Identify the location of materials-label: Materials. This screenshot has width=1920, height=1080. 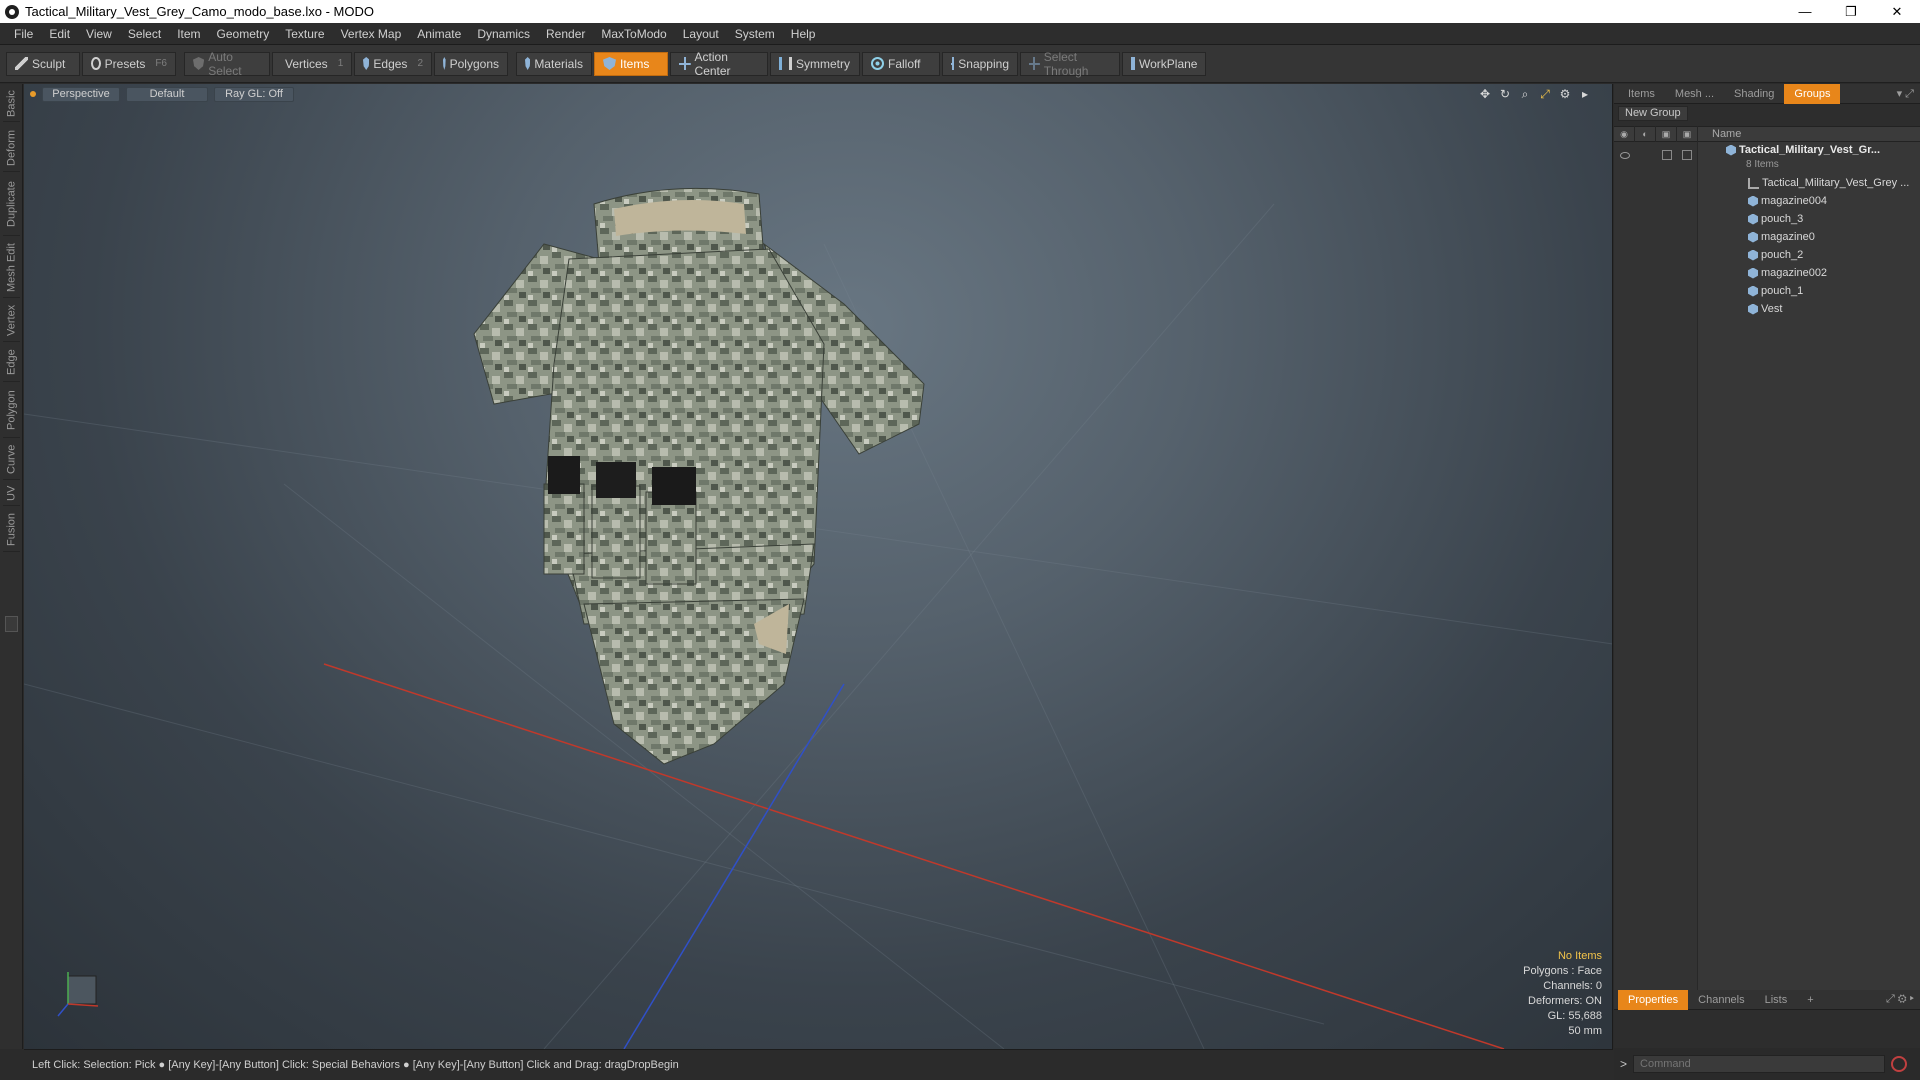
(558, 63).